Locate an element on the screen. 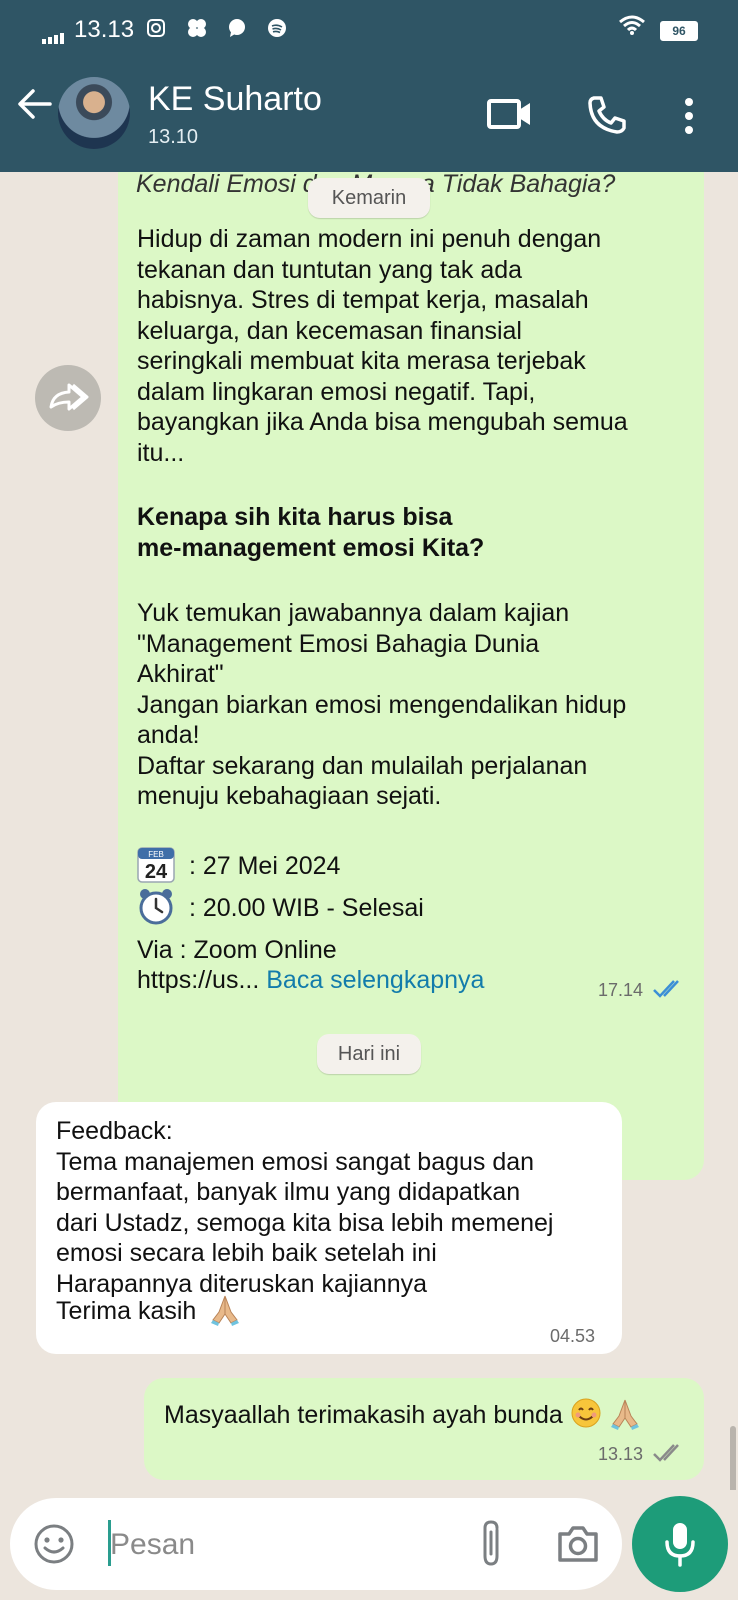 This screenshot has height=1600, width=738. incoming-closing-row: Terima kasih is located at coordinates (148, 1312).